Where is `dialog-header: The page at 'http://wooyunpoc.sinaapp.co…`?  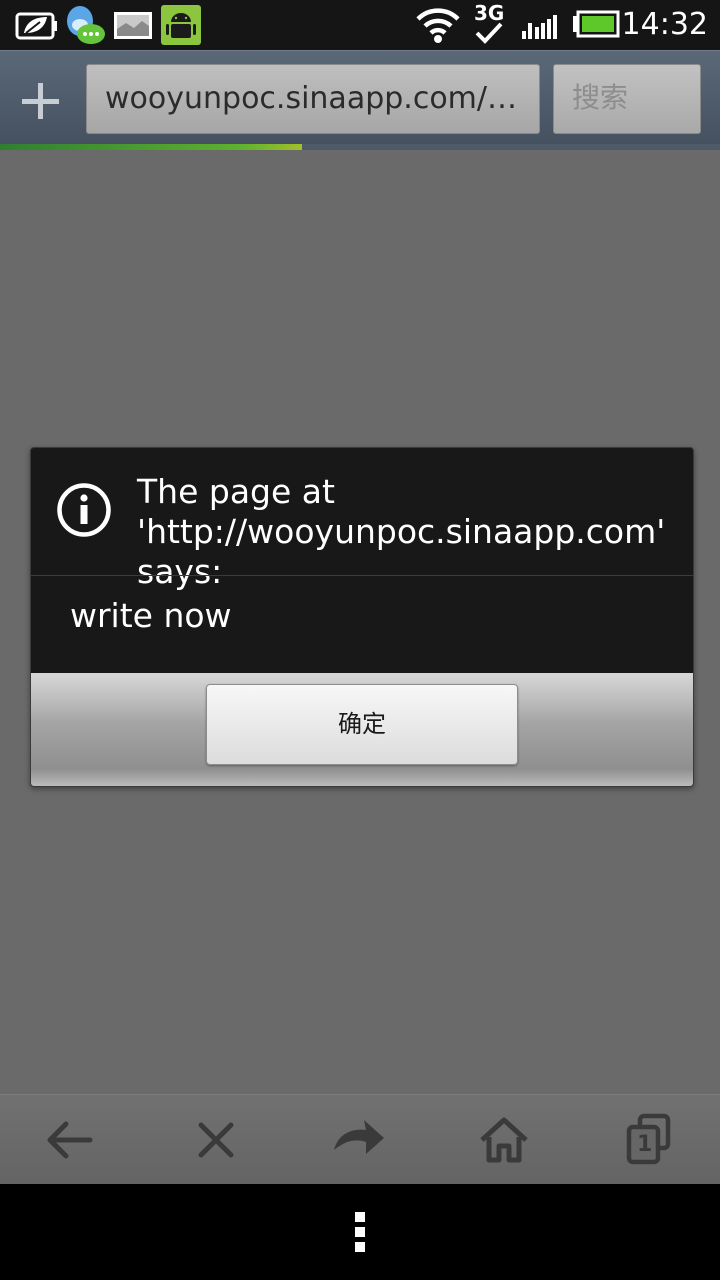
dialog-header: The page at 'http://wooyunpoc.sinaapp.co… is located at coordinates (362, 519).